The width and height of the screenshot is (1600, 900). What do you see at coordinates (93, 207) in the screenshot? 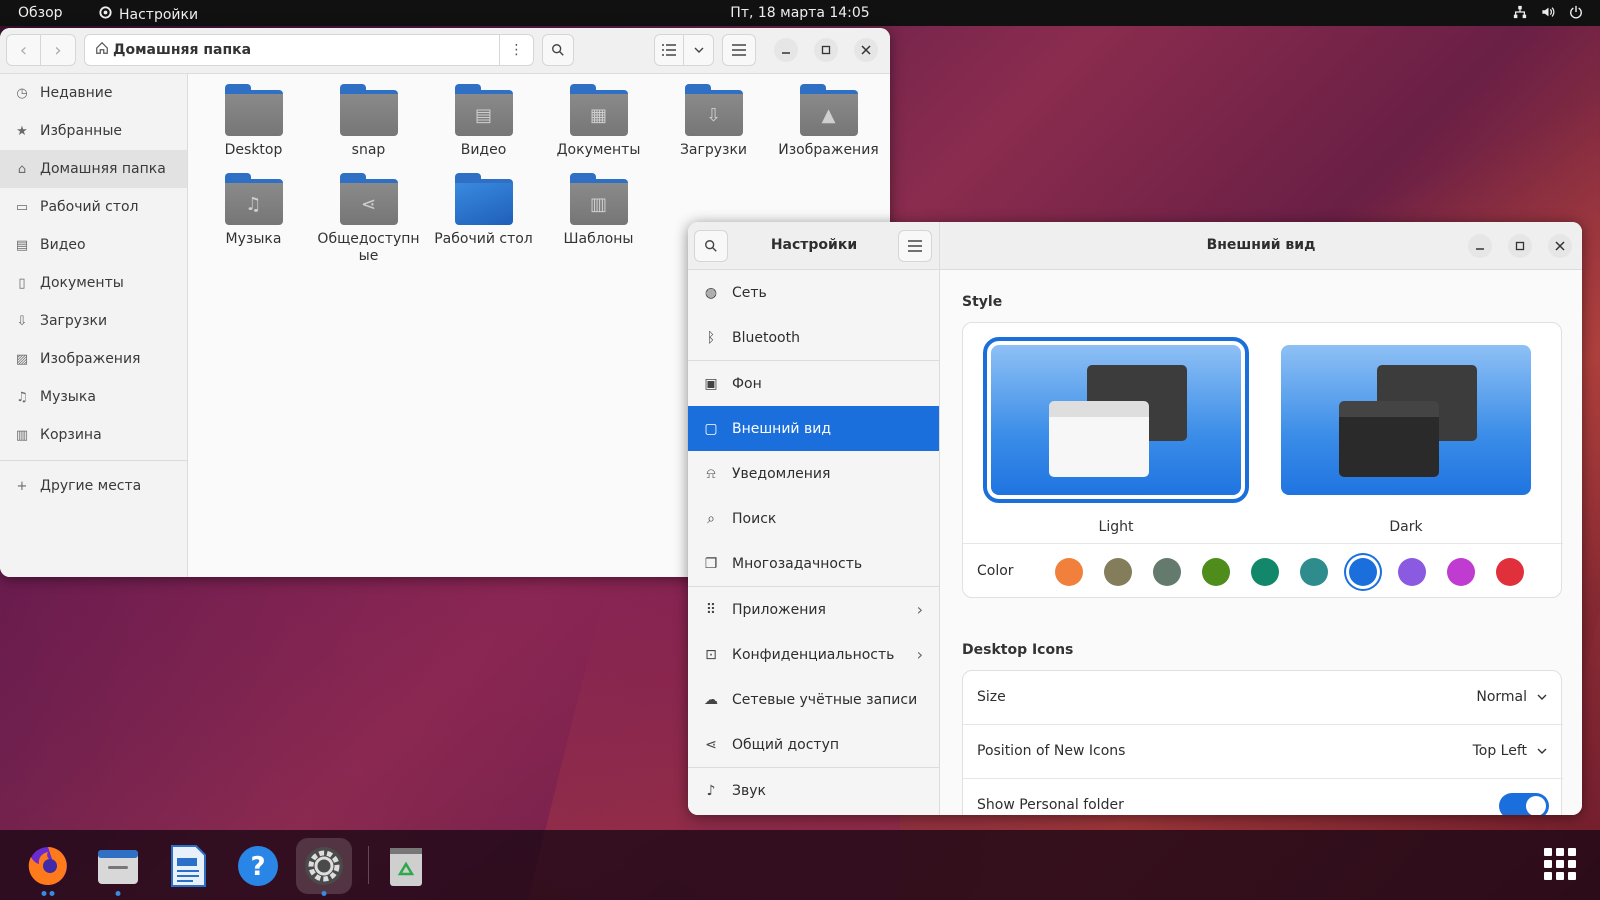
I see `sidebar-item: ▭ Рабочий стол` at bounding box center [93, 207].